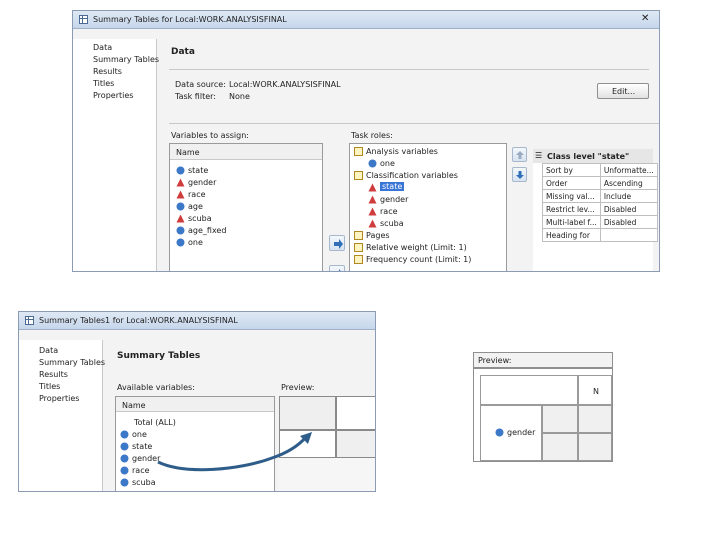 Image resolution: width=720 pixels, height=540 pixels. What do you see at coordinates (543, 360) in the screenshot?
I see `preview-zoom-label-bar: Preview:` at bounding box center [543, 360].